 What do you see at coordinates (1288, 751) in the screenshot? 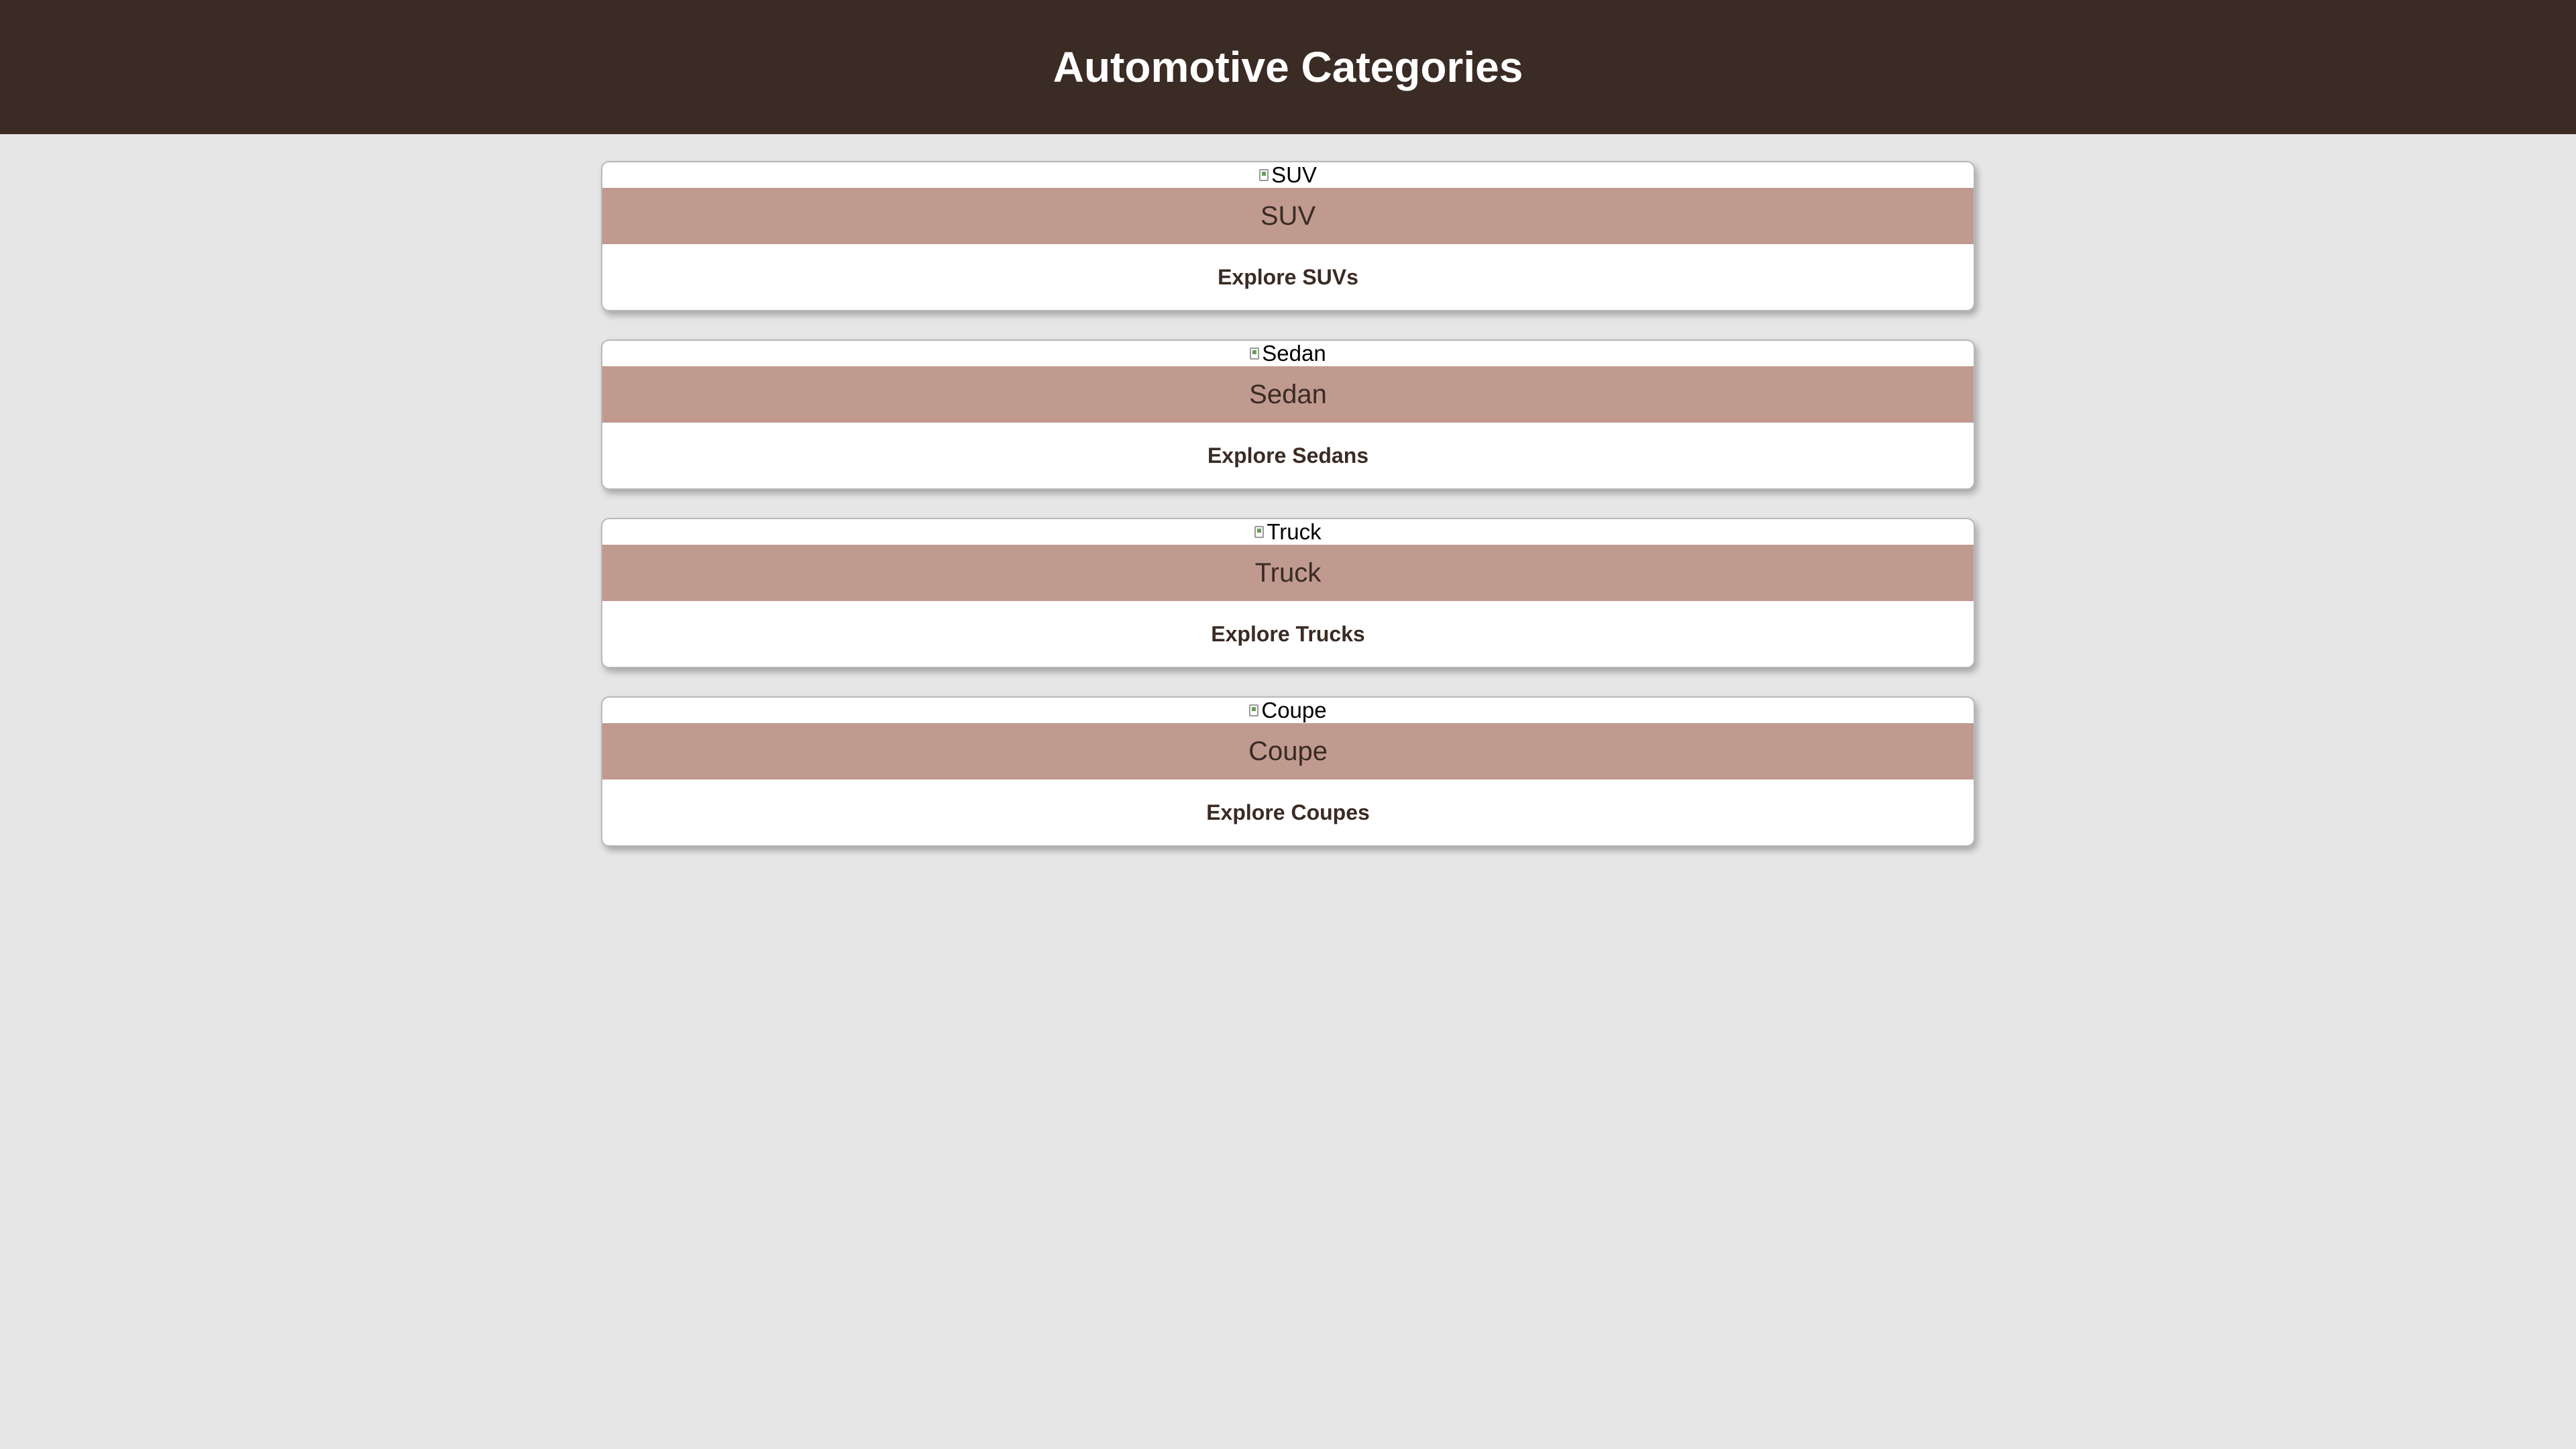
I see `category-title: Coupe` at bounding box center [1288, 751].